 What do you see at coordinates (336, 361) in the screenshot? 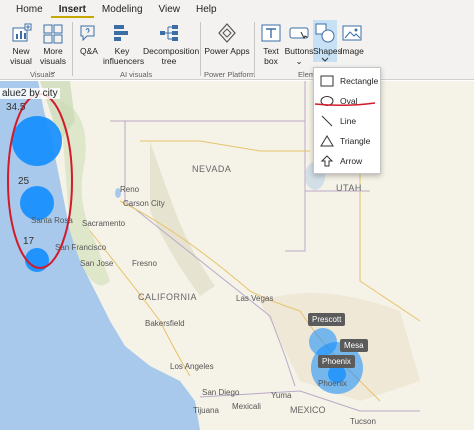
I see `tooltip-phoenix: Phoenix` at bounding box center [336, 361].